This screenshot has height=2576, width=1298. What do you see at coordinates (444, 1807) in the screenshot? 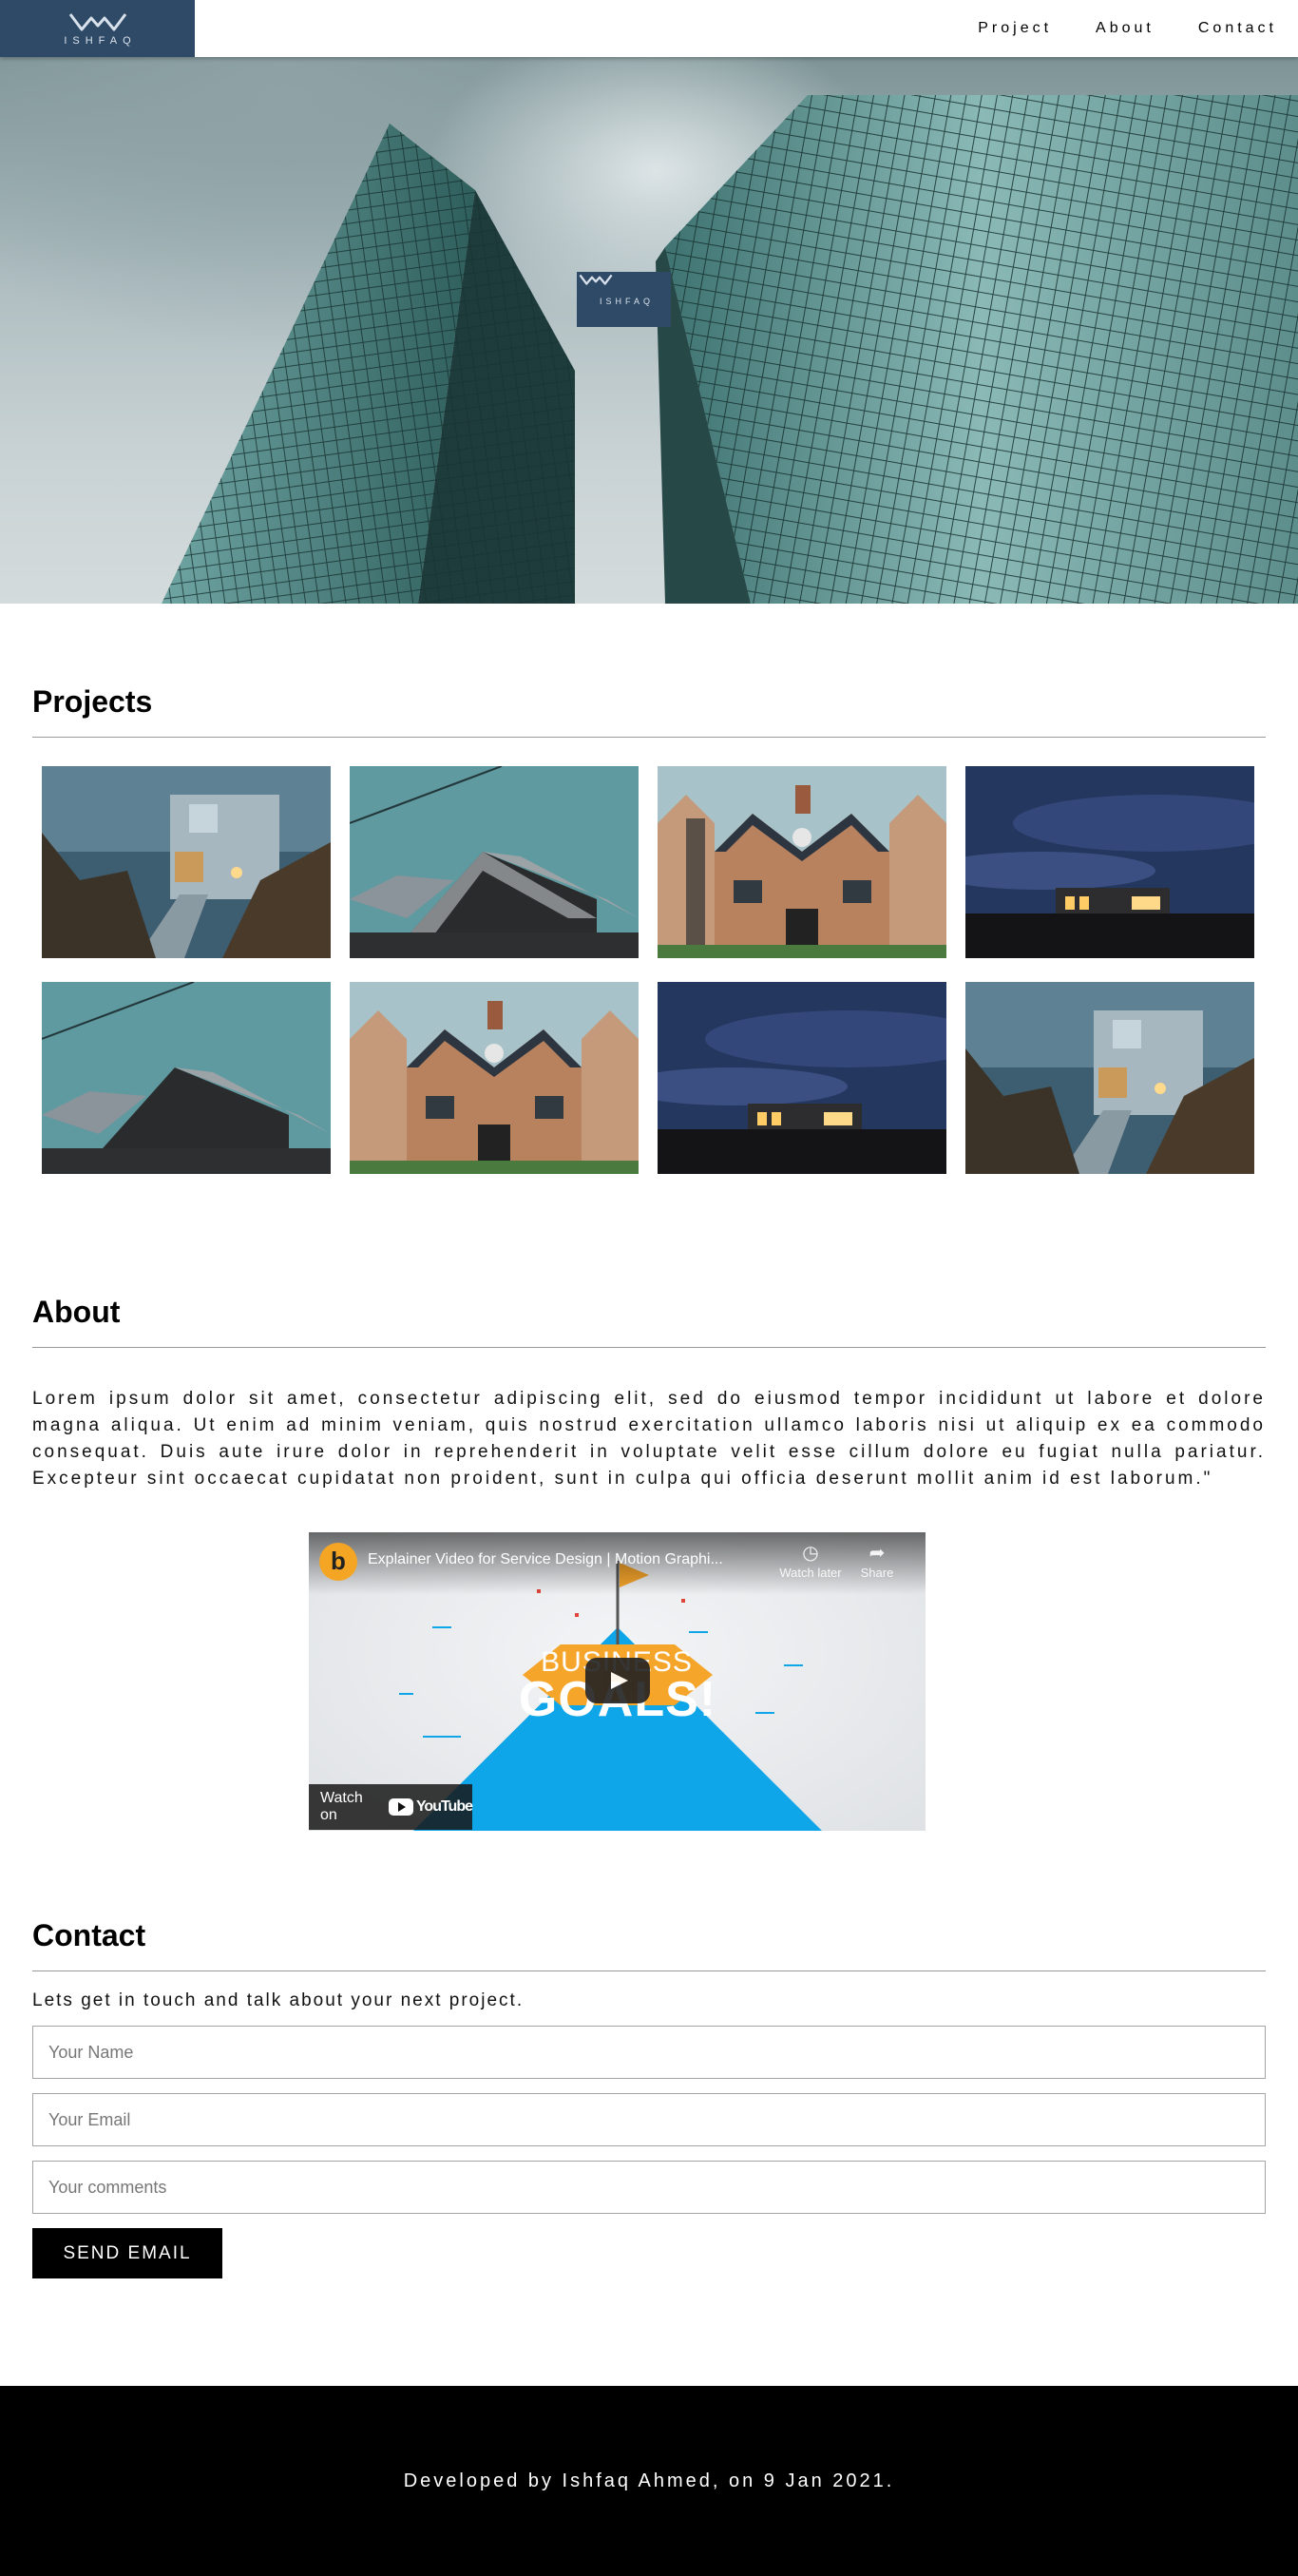
I see `youtube-wordmark: YouTube` at bounding box center [444, 1807].